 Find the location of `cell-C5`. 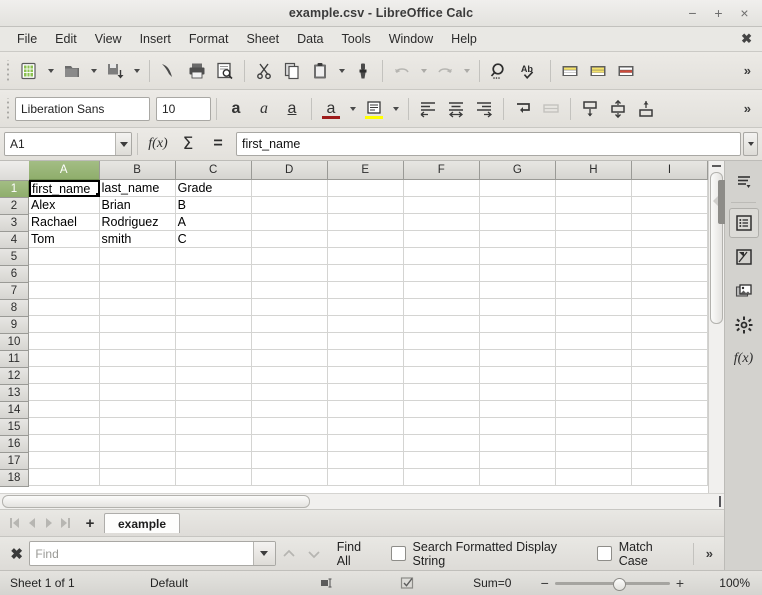

cell-C5 is located at coordinates (213, 256).